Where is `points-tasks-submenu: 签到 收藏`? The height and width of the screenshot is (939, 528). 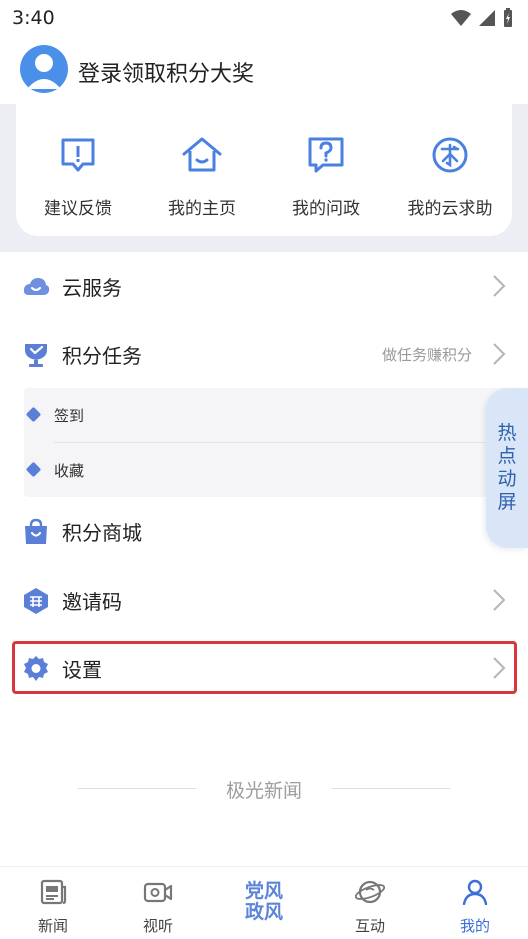
points-tasks-submenu: 签到 收藏 is located at coordinates (265, 442).